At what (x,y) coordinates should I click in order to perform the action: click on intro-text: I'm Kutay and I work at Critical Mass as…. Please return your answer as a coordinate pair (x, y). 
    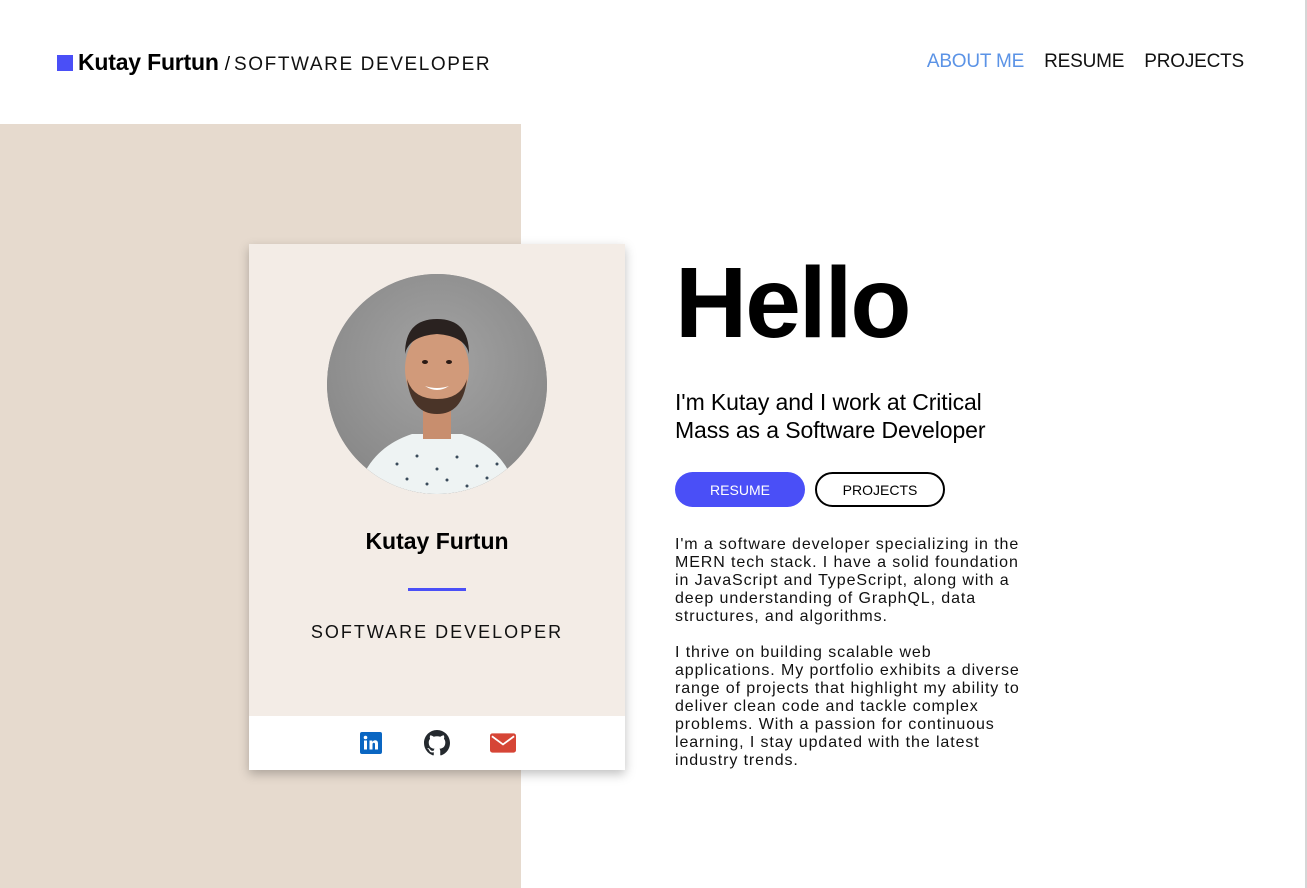
    Looking at the image, I should click on (830, 416).